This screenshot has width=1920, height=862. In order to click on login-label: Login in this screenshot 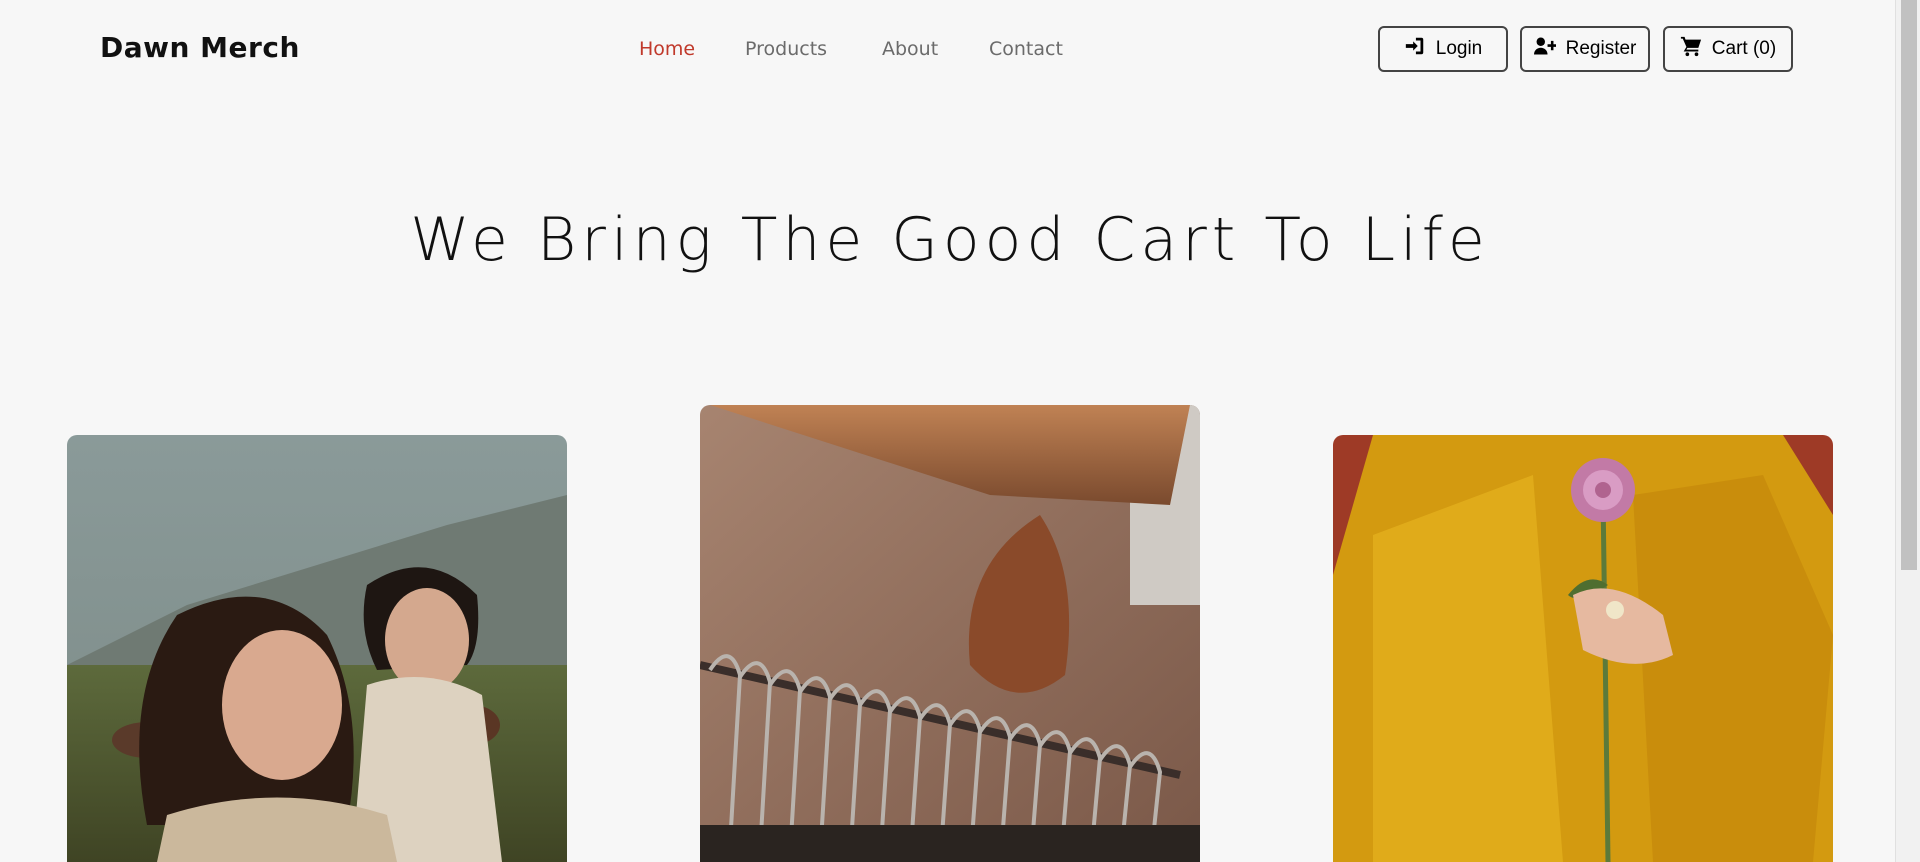, I will do `click(1459, 48)`.